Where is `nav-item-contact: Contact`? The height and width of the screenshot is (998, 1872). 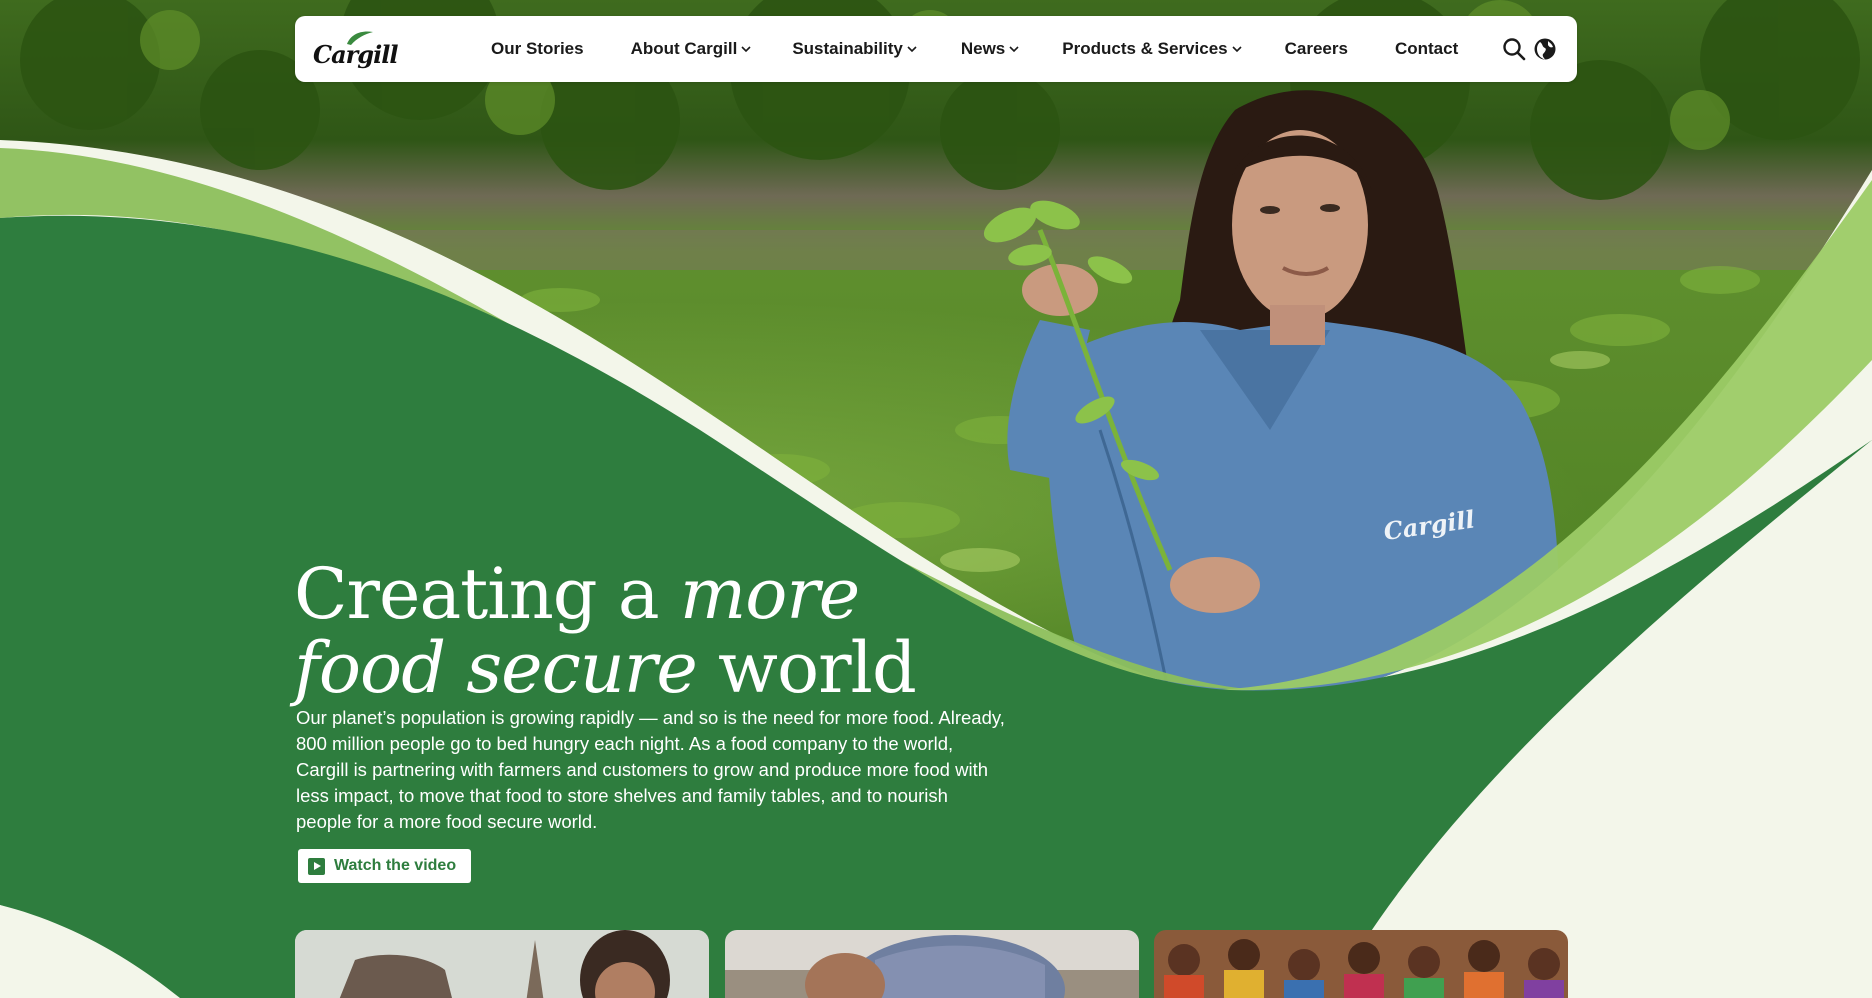 nav-item-contact: Contact is located at coordinates (1426, 49).